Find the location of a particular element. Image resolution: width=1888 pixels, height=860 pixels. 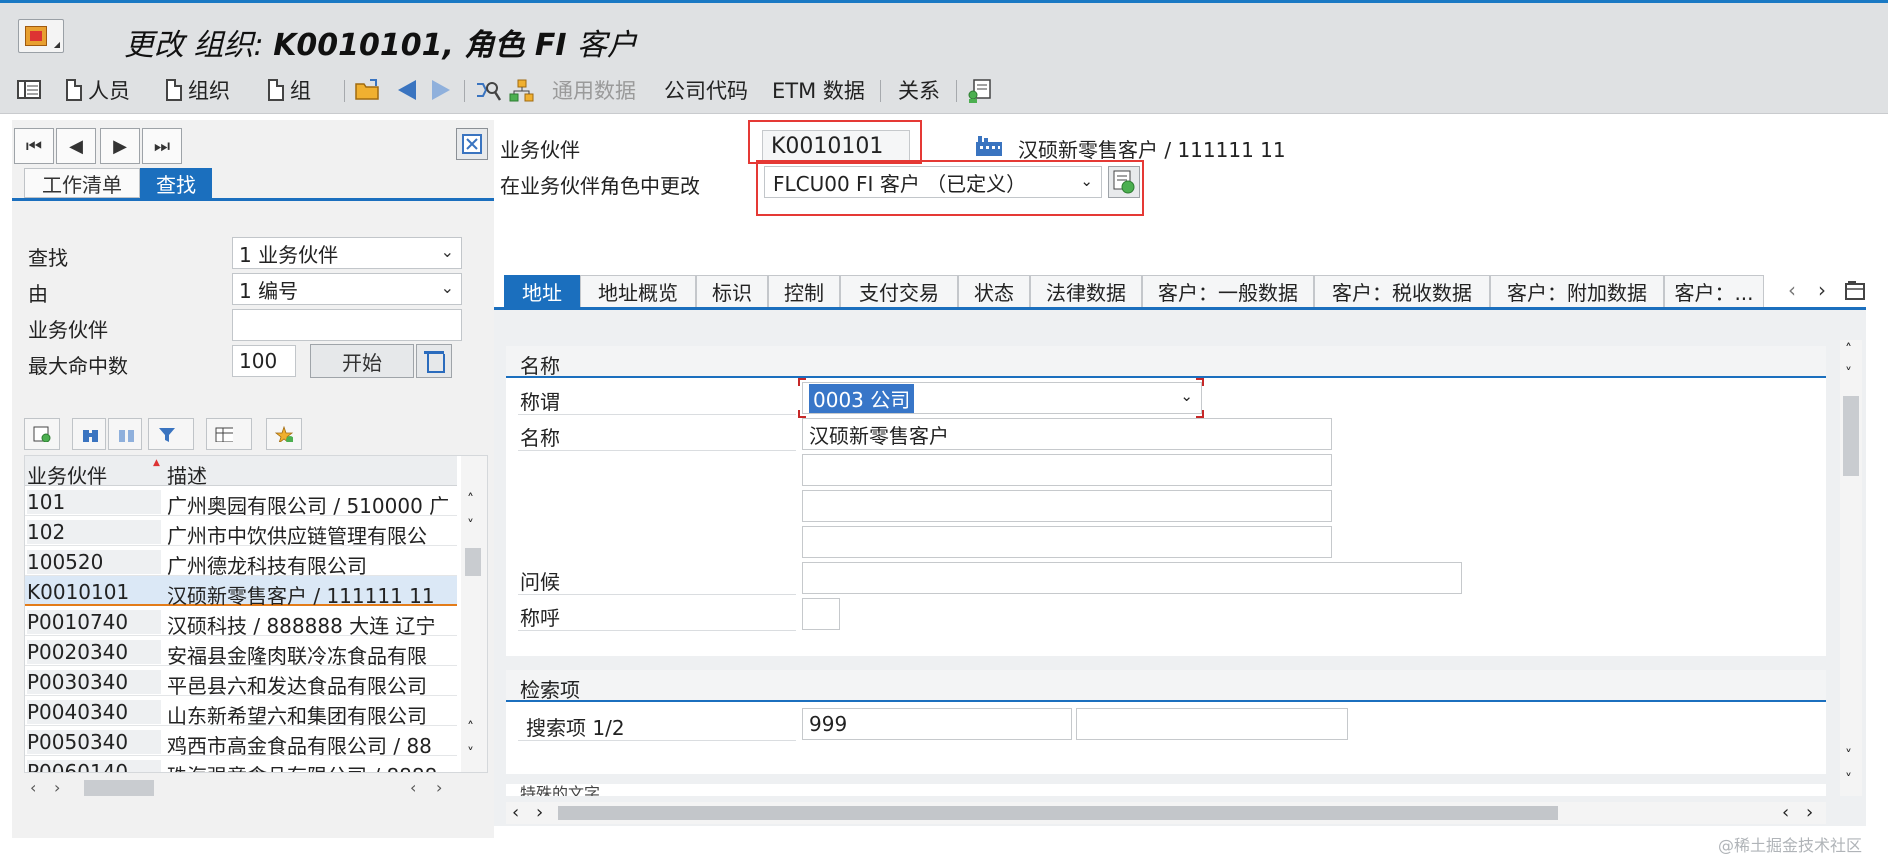

details-icon is located at coordinates (42, 434).